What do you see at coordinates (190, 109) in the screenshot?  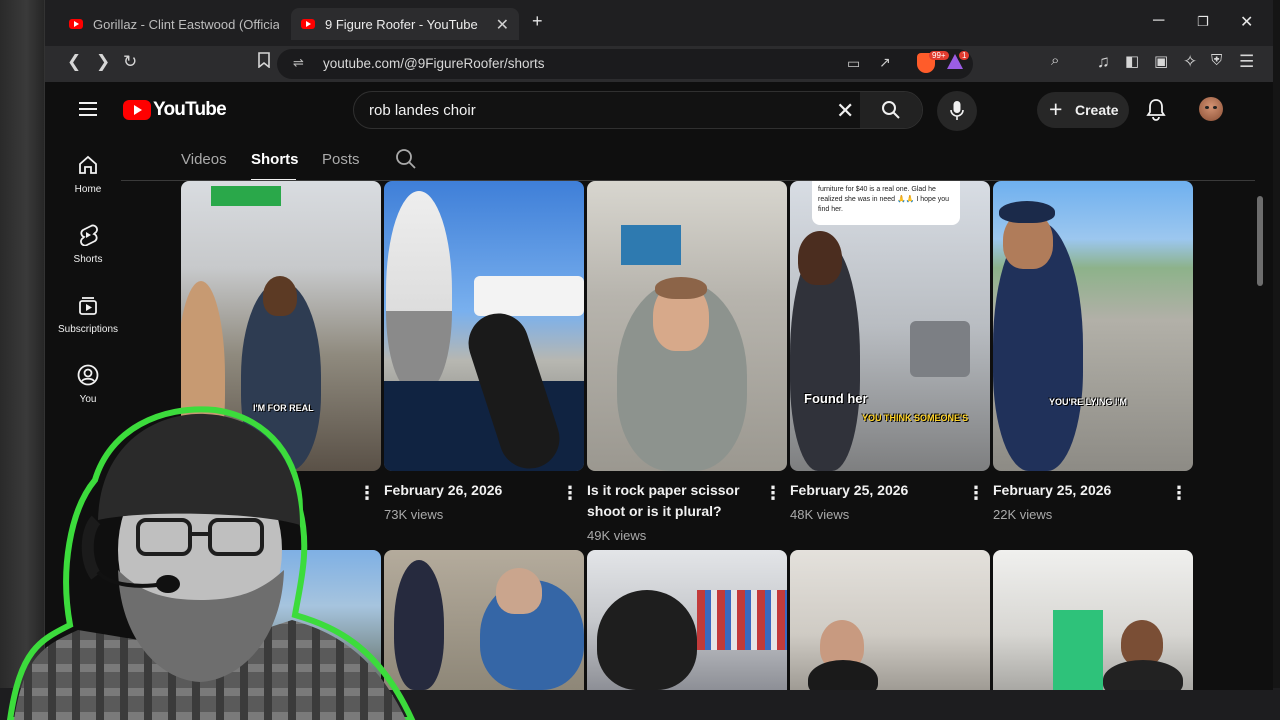 I see `youtube-logo-text: YouTube` at bounding box center [190, 109].